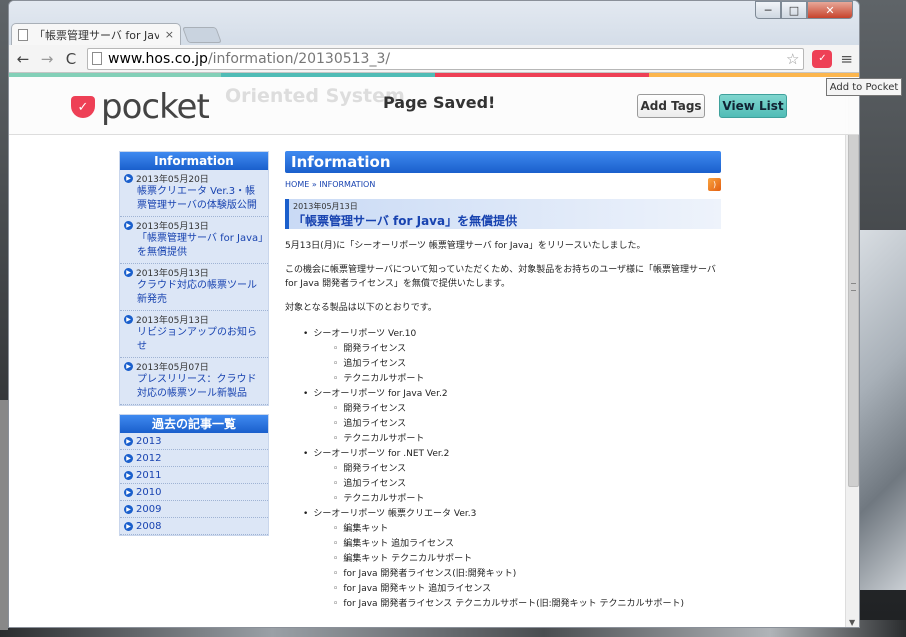 The height and width of the screenshot is (637, 906). What do you see at coordinates (503, 184) in the screenshot?
I see `breadcrumb: HOME » INFORMATION )` at bounding box center [503, 184].